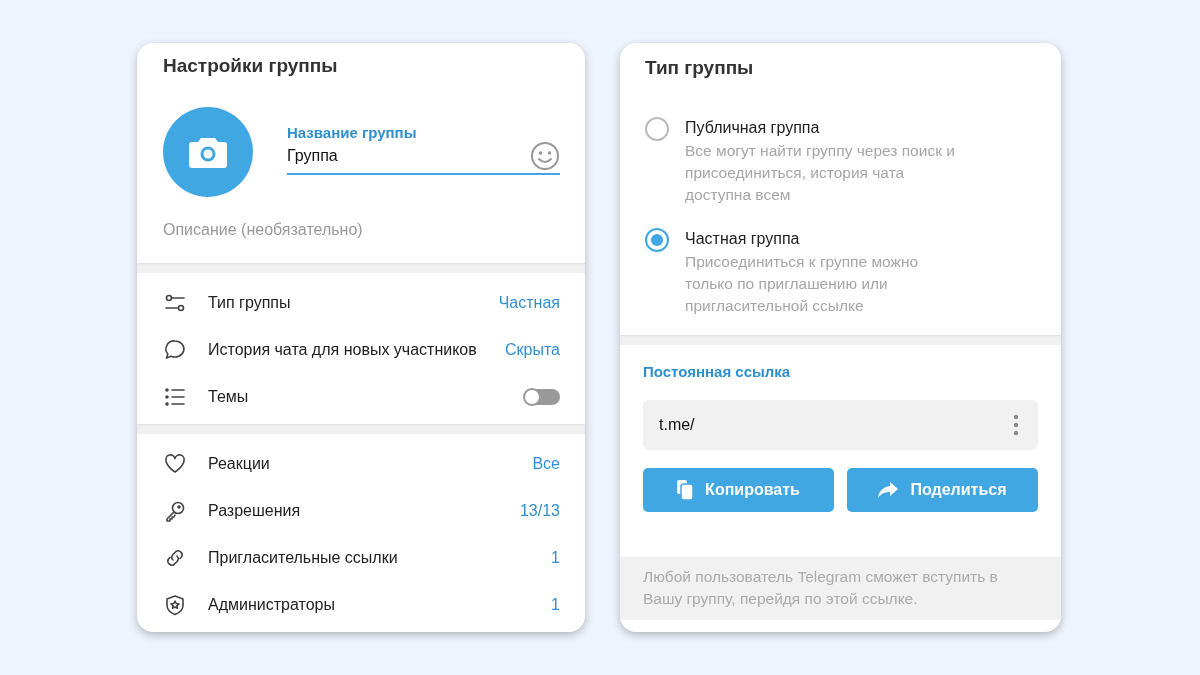 Image resolution: width=1200 pixels, height=675 pixels. I want to click on group-name-field: Название группы Группа, so click(423, 149).